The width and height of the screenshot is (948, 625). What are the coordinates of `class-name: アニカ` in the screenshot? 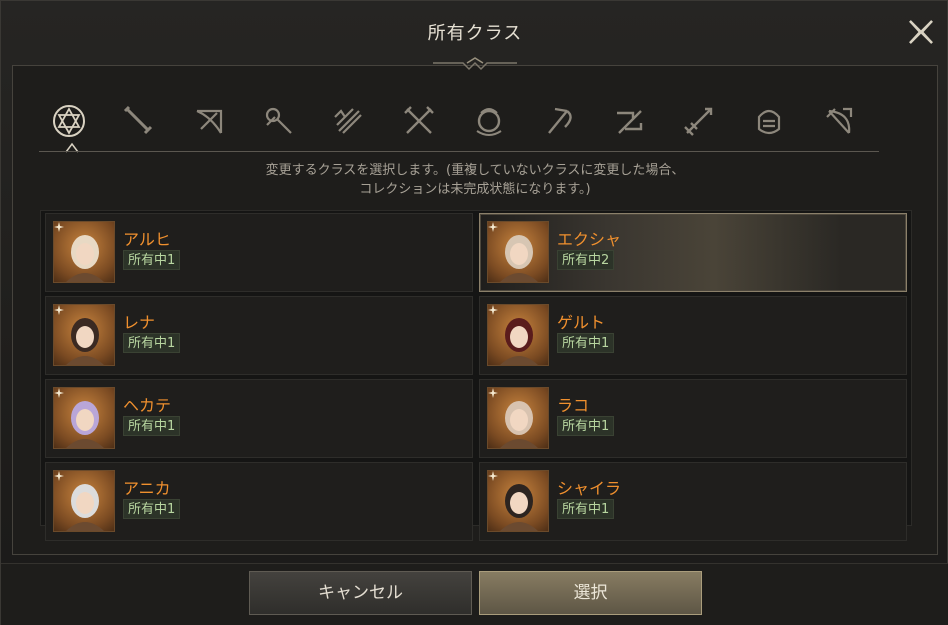 It's located at (147, 488).